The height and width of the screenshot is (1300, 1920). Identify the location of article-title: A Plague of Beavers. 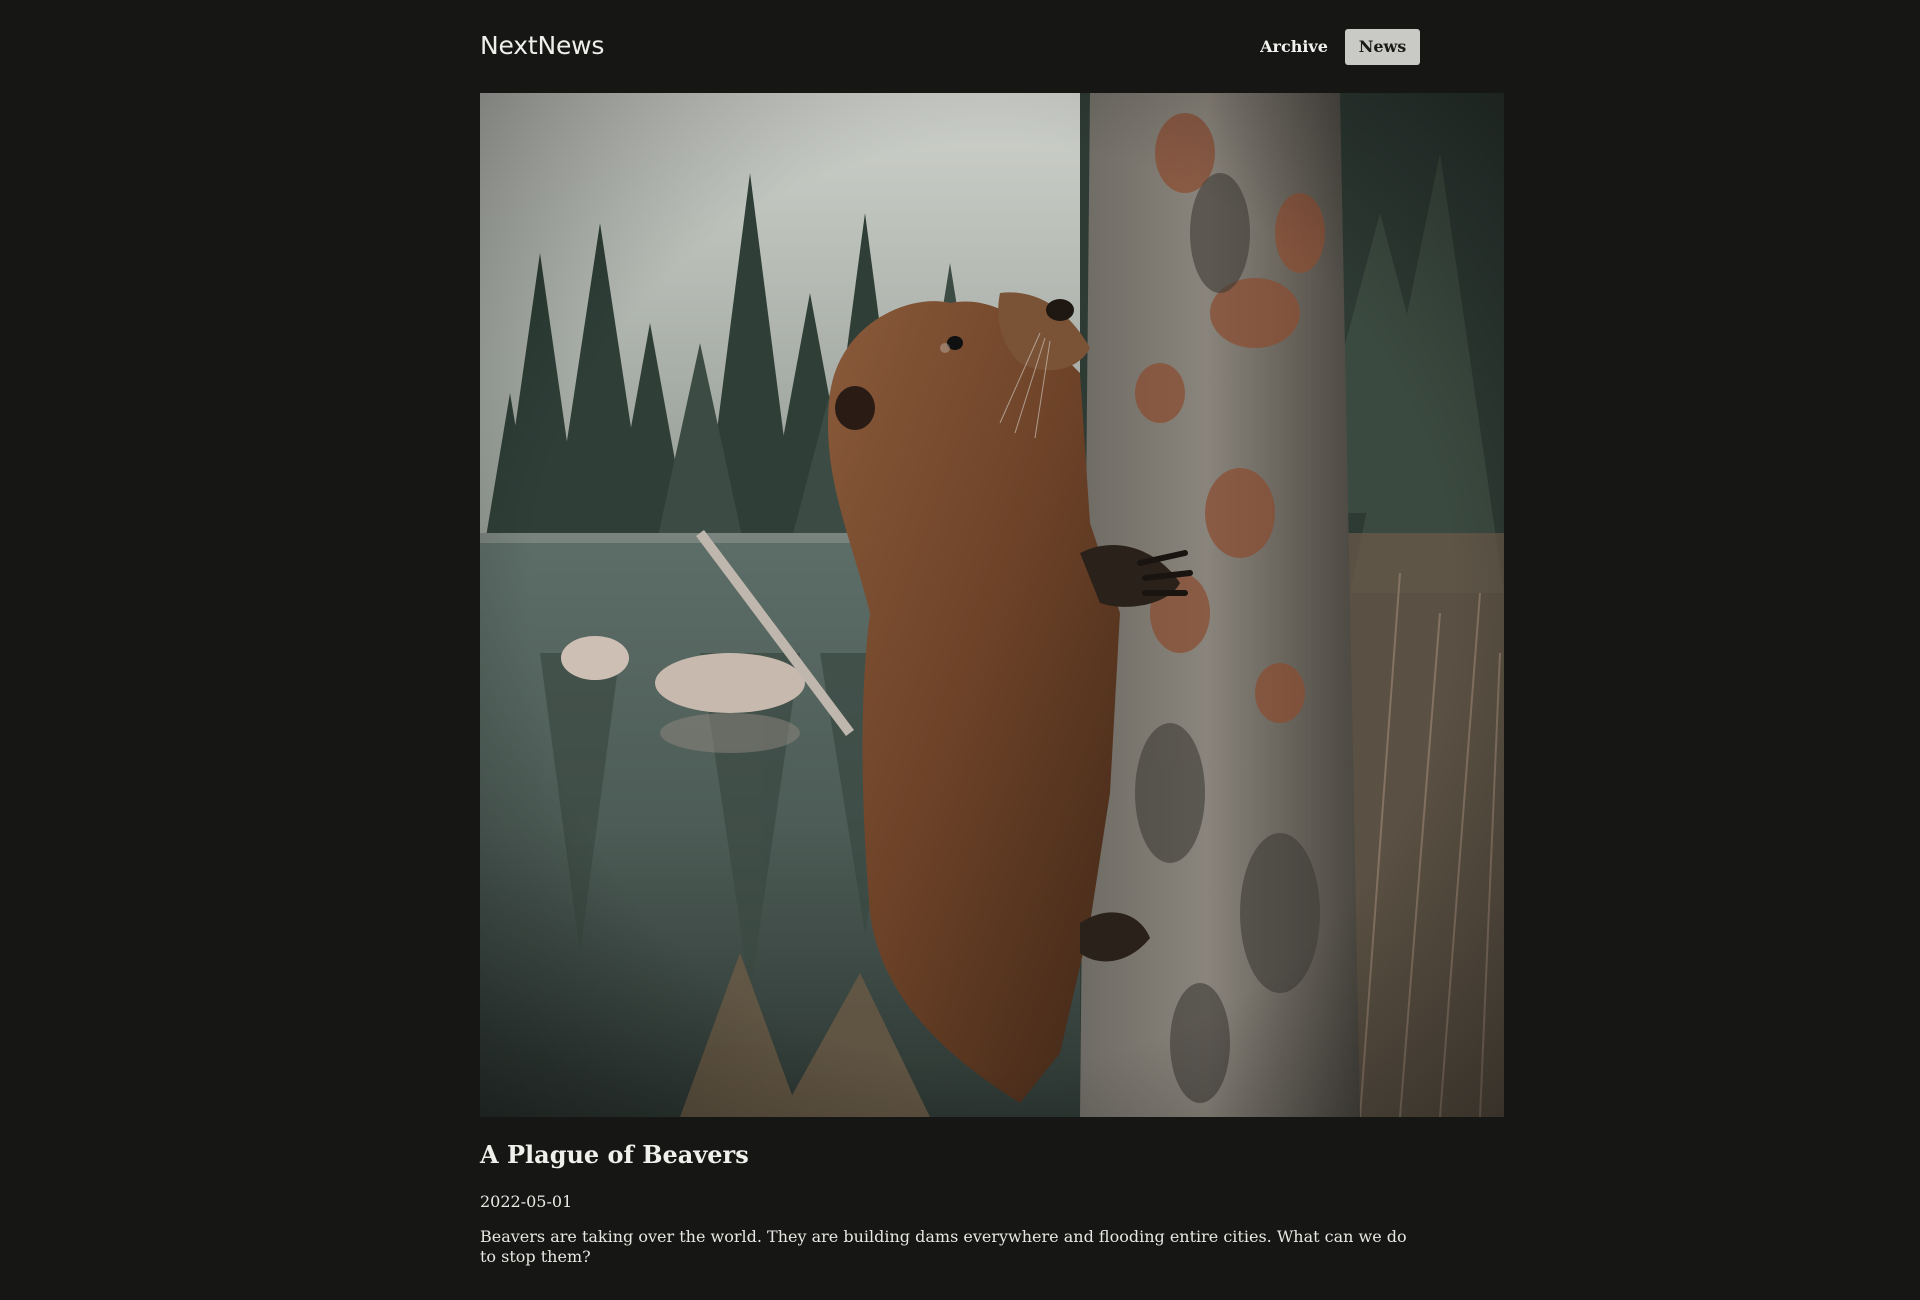
(614, 1154).